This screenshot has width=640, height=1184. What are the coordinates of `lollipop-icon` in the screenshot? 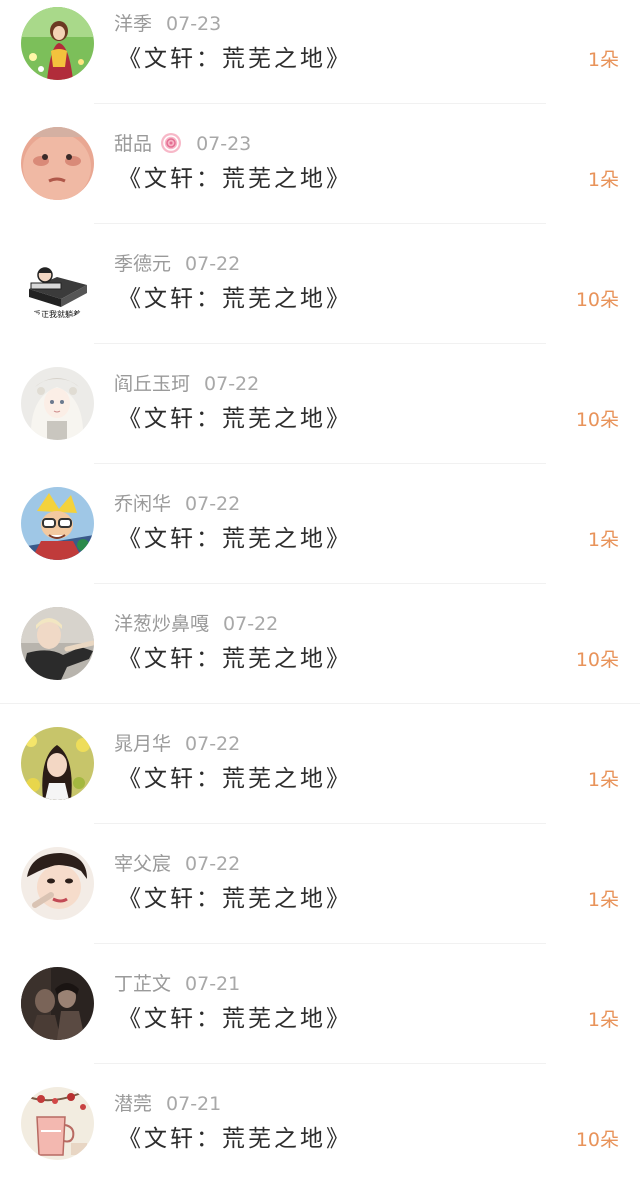 It's located at (171, 143).